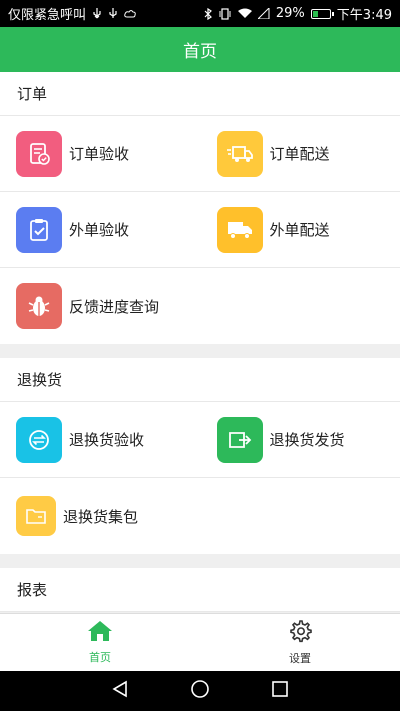  Describe the element at coordinates (225, 13) in the screenshot. I see `vibrate-icon` at that location.